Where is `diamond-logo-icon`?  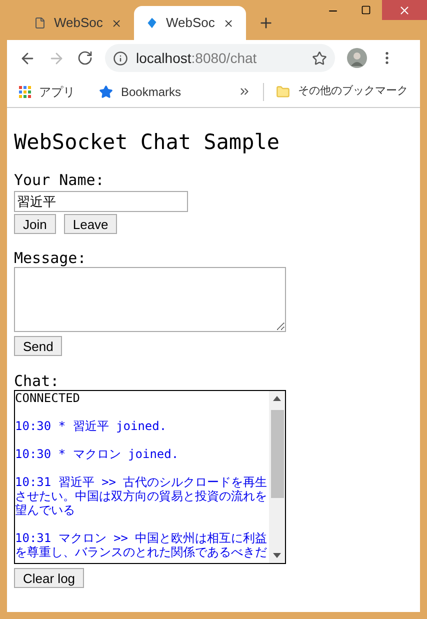
diamond-logo-icon is located at coordinates (152, 23).